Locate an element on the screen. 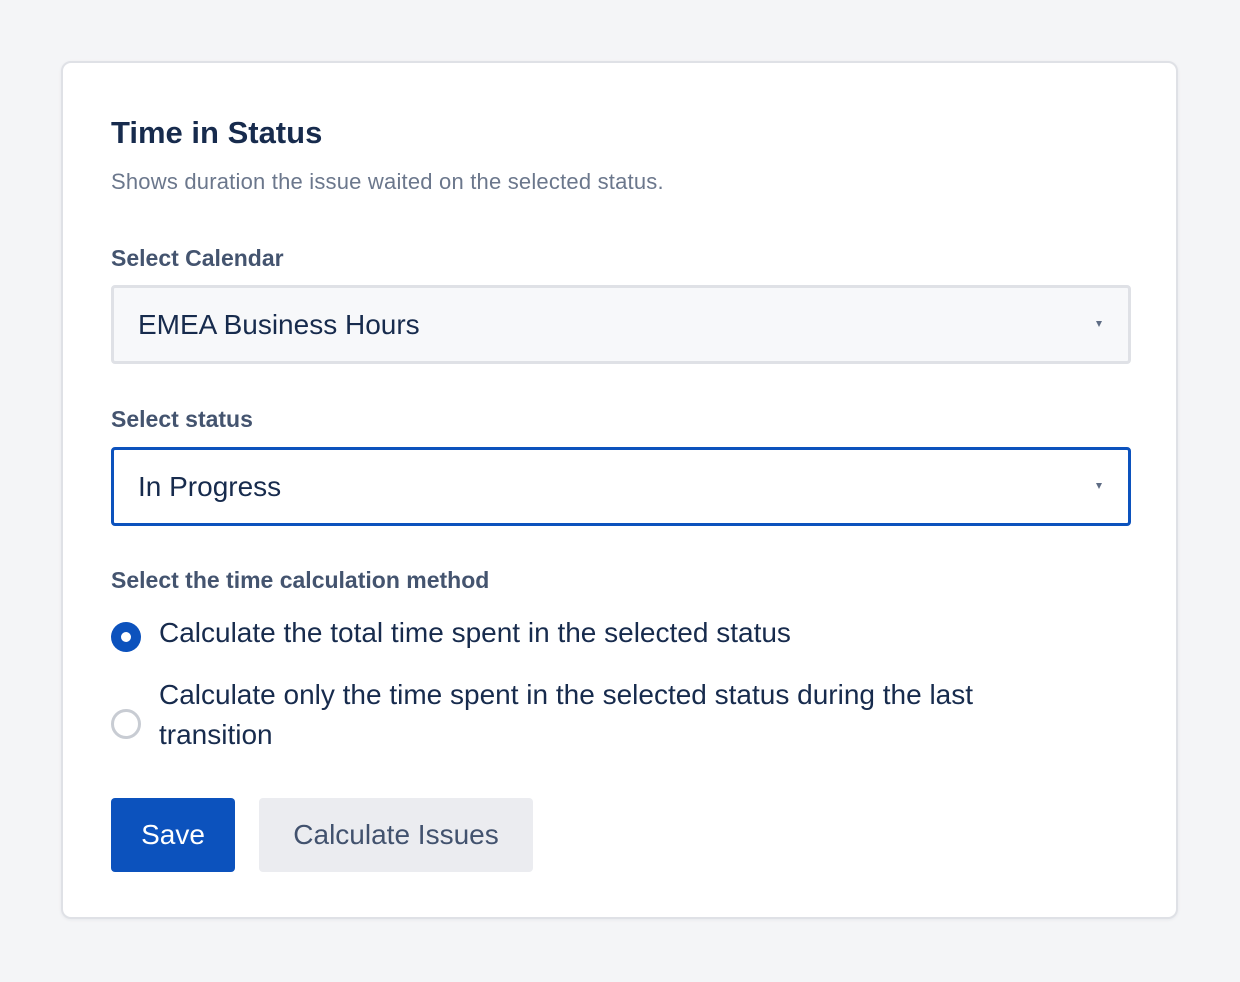 Image resolution: width=1240 pixels, height=982 pixels. calculation-method-label: Select the time calculation method is located at coordinates (300, 580).